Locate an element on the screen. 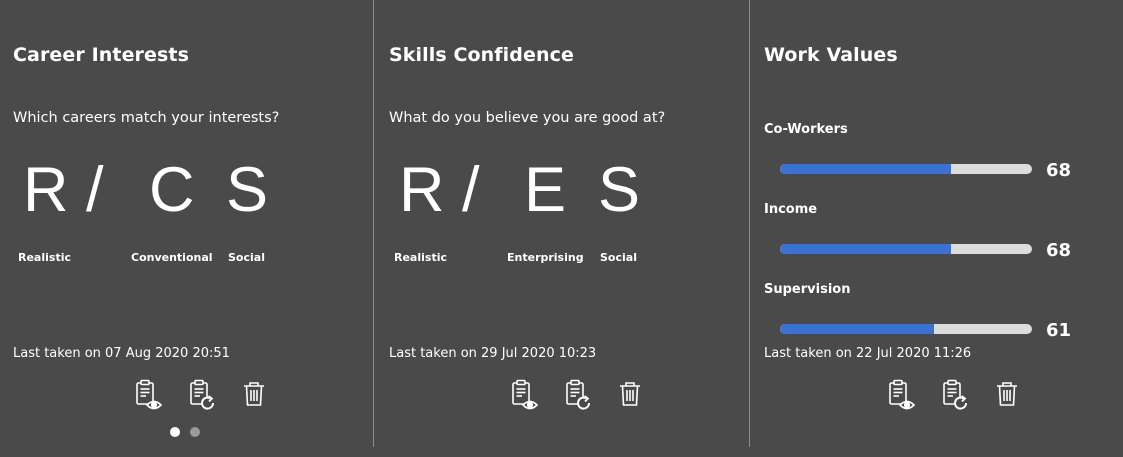 This screenshot has height=457, width=1123. card-title: Skills Confidence is located at coordinates (481, 55).